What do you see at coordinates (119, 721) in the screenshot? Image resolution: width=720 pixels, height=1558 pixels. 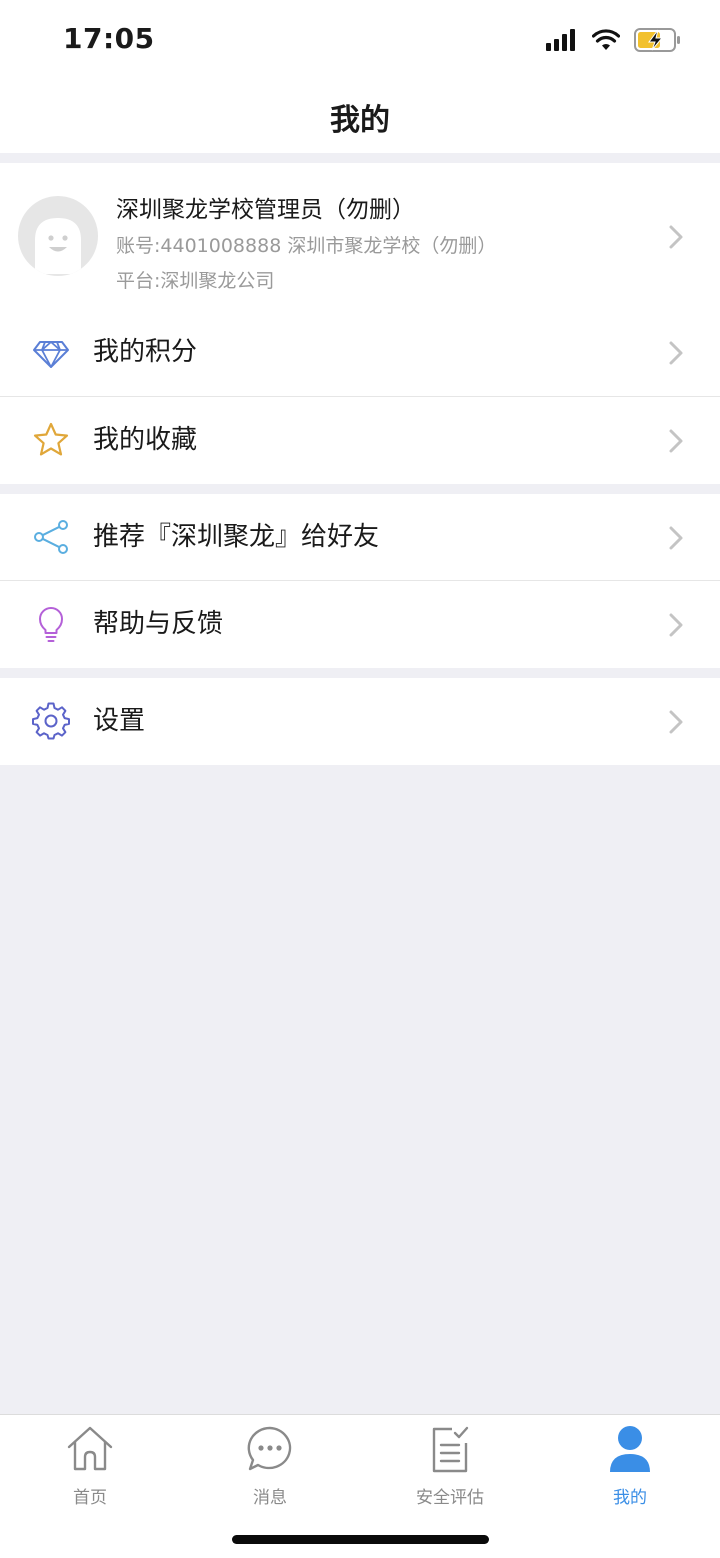 I see `menu-label-settings: 设置` at bounding box center [119, 721].